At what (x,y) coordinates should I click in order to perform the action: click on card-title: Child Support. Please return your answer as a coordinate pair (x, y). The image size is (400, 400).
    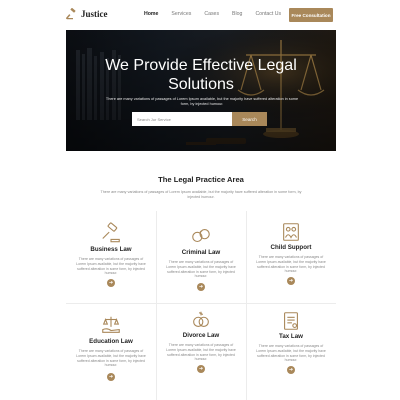
    Looking at the image, I should click on (291, 247).